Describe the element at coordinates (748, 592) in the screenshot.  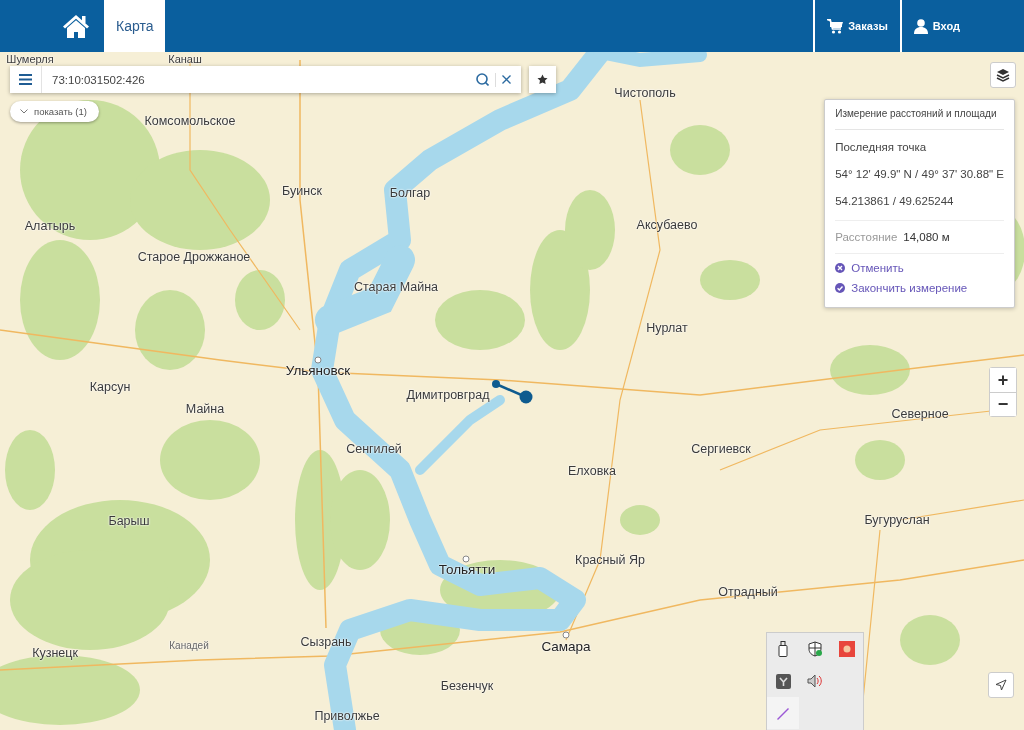
I see `place-label: Отрадный` at that location.